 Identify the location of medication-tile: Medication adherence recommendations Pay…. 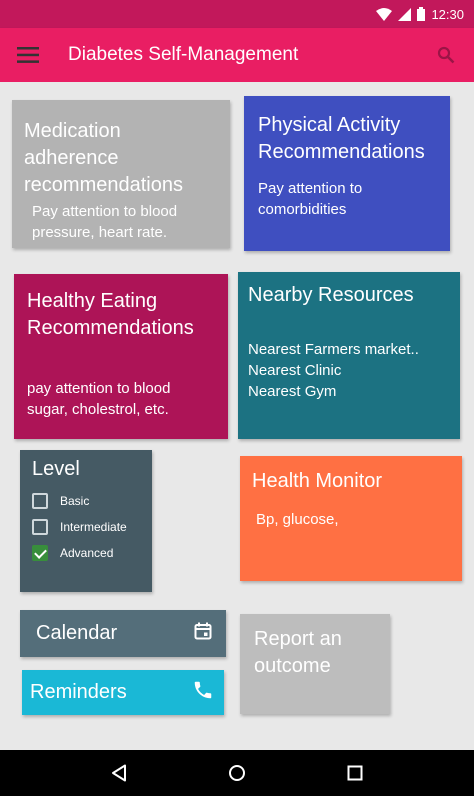
(121, 174).